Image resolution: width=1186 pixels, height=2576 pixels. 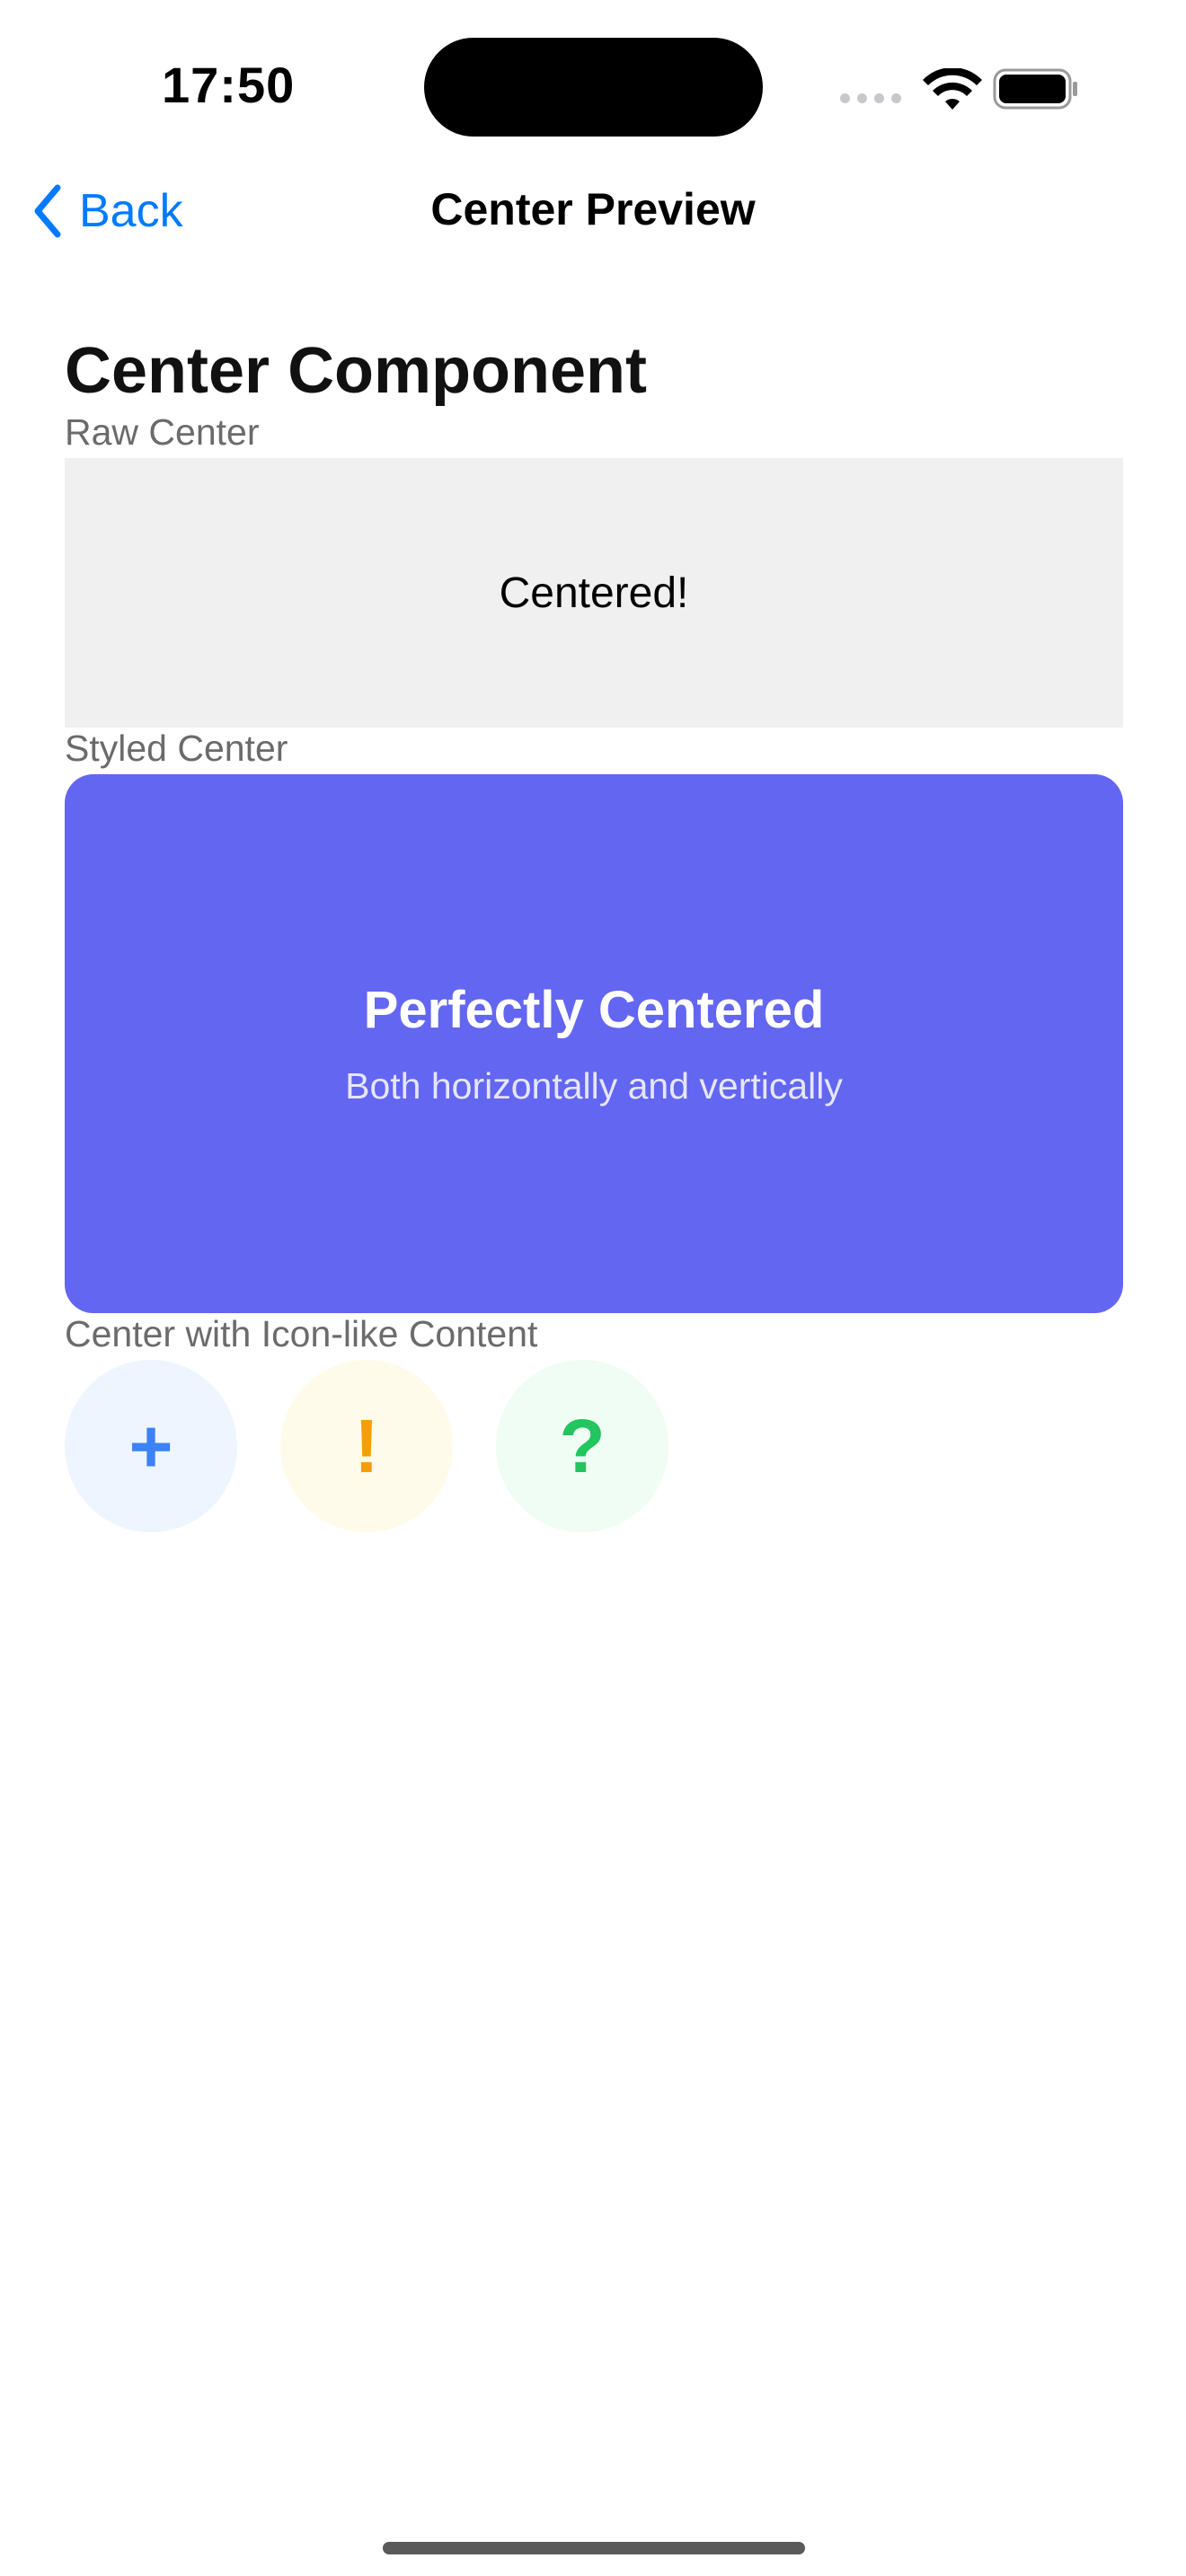 I want to click on exclamation-icon: !, so click(x=366, y=1445).